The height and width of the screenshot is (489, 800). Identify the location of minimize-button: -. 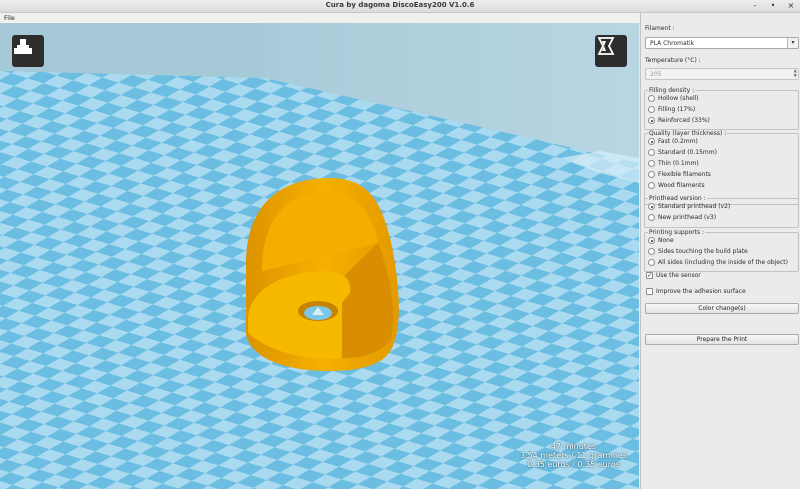
(755, 5).